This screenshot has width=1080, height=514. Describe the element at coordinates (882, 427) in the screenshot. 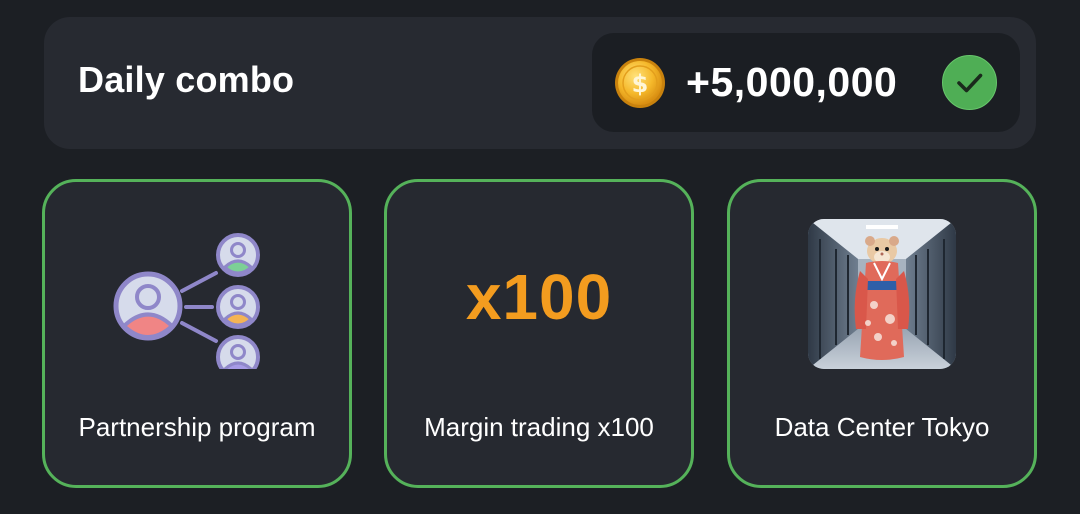

I see `card-label: Data Center Tokyo` at that location.